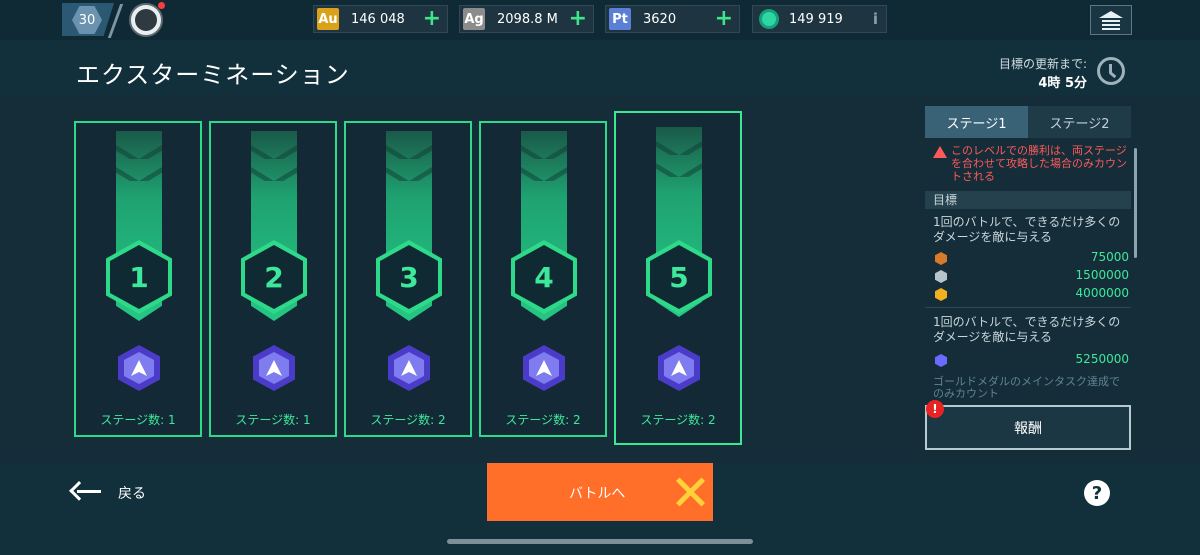 The image size is (1200, 555). Describe the element at coordinates (408, 279) in the screenshot. I see `stage-card-3: 3 ステージ数: 2` at that location.